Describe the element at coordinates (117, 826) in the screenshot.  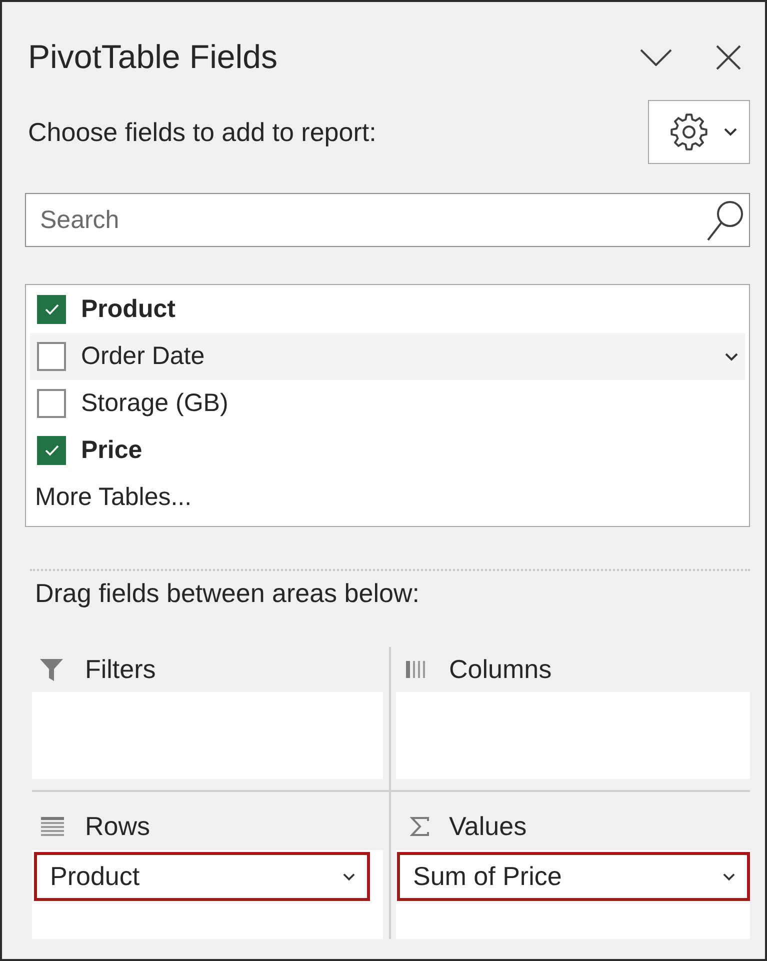
I see `area-label: Rows` at that location.